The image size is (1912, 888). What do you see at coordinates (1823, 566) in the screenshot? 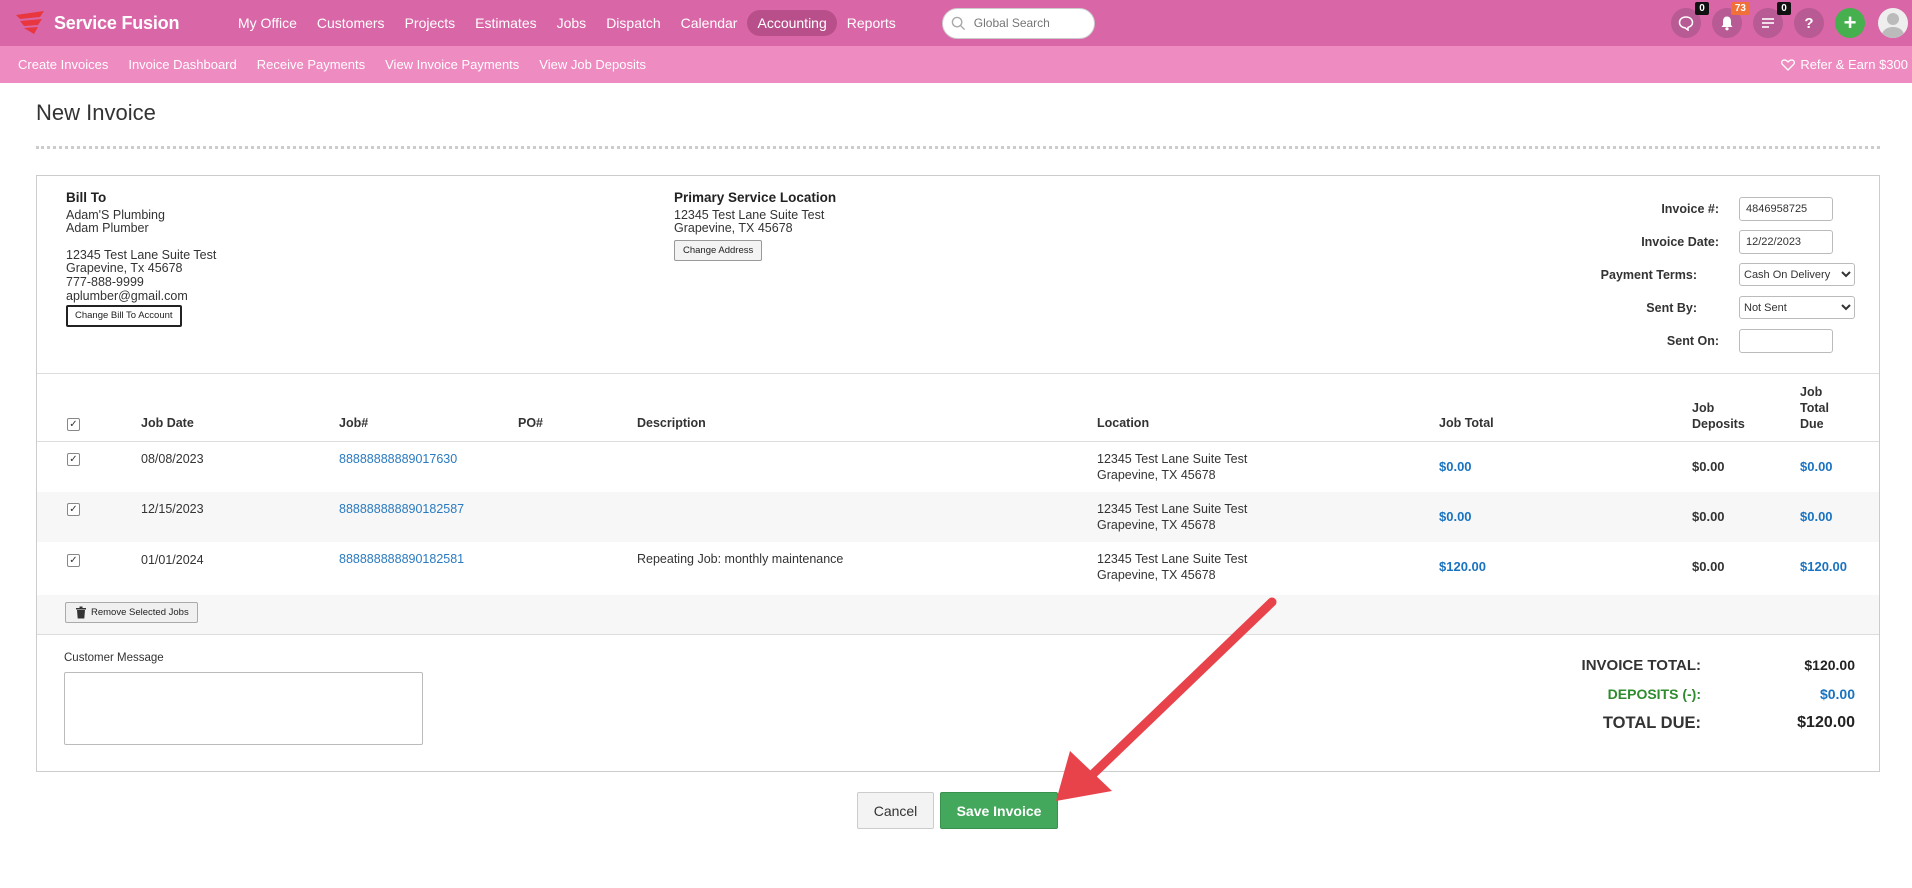
I see `row-job-total-due: $120.00` at bounding box center [1823, 566].